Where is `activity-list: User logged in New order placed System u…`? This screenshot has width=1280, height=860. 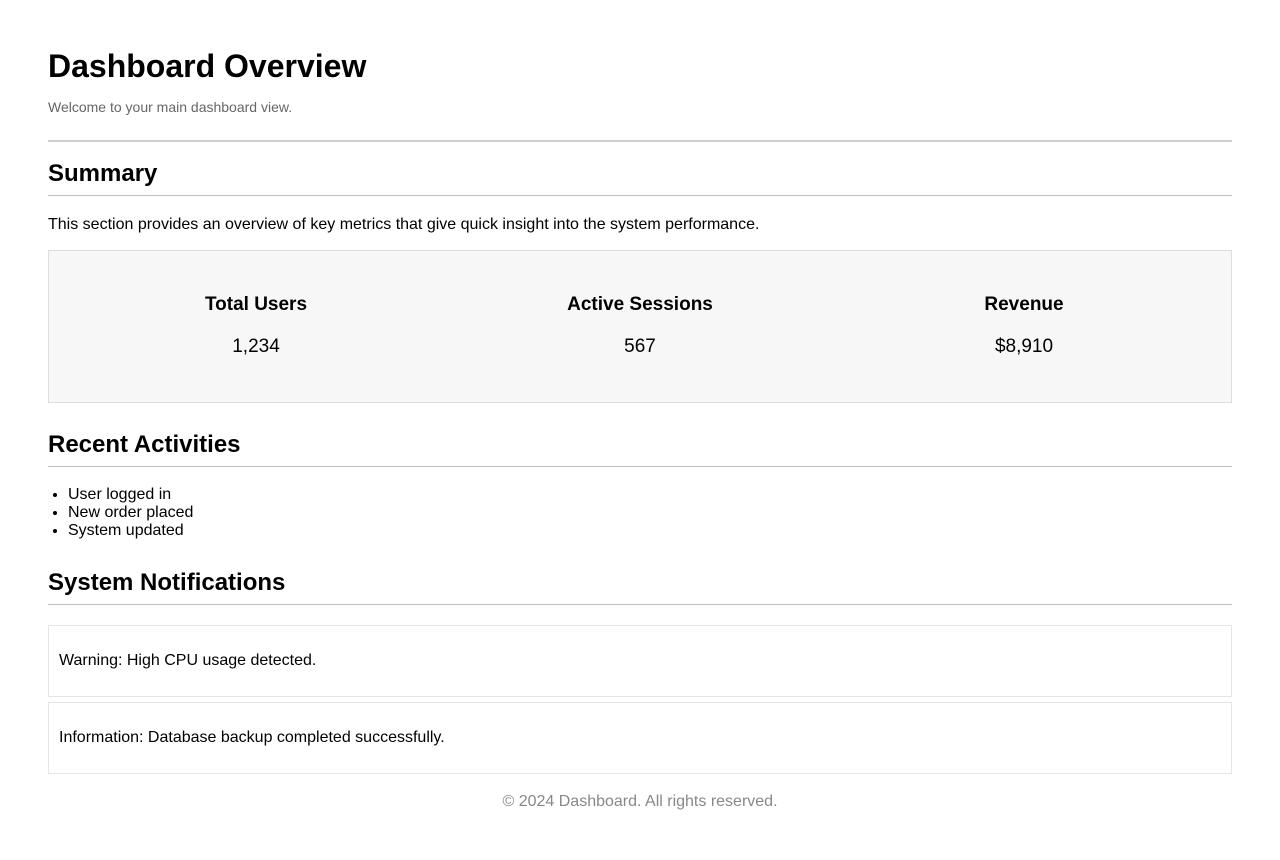 activity-list: User logged in New order placed System u… is located at coordinates (120, 513).